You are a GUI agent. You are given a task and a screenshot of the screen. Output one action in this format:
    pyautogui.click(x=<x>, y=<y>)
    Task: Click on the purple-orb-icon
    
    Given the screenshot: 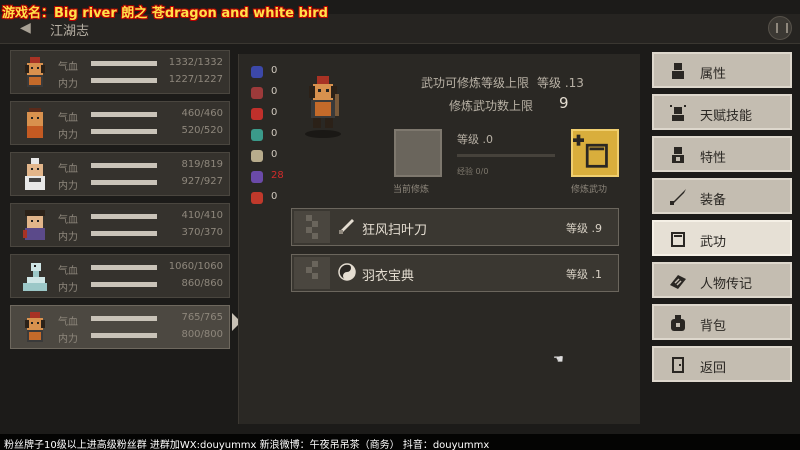 What is the action you would take?
    pyautogui.click(x=257, y=177)
    